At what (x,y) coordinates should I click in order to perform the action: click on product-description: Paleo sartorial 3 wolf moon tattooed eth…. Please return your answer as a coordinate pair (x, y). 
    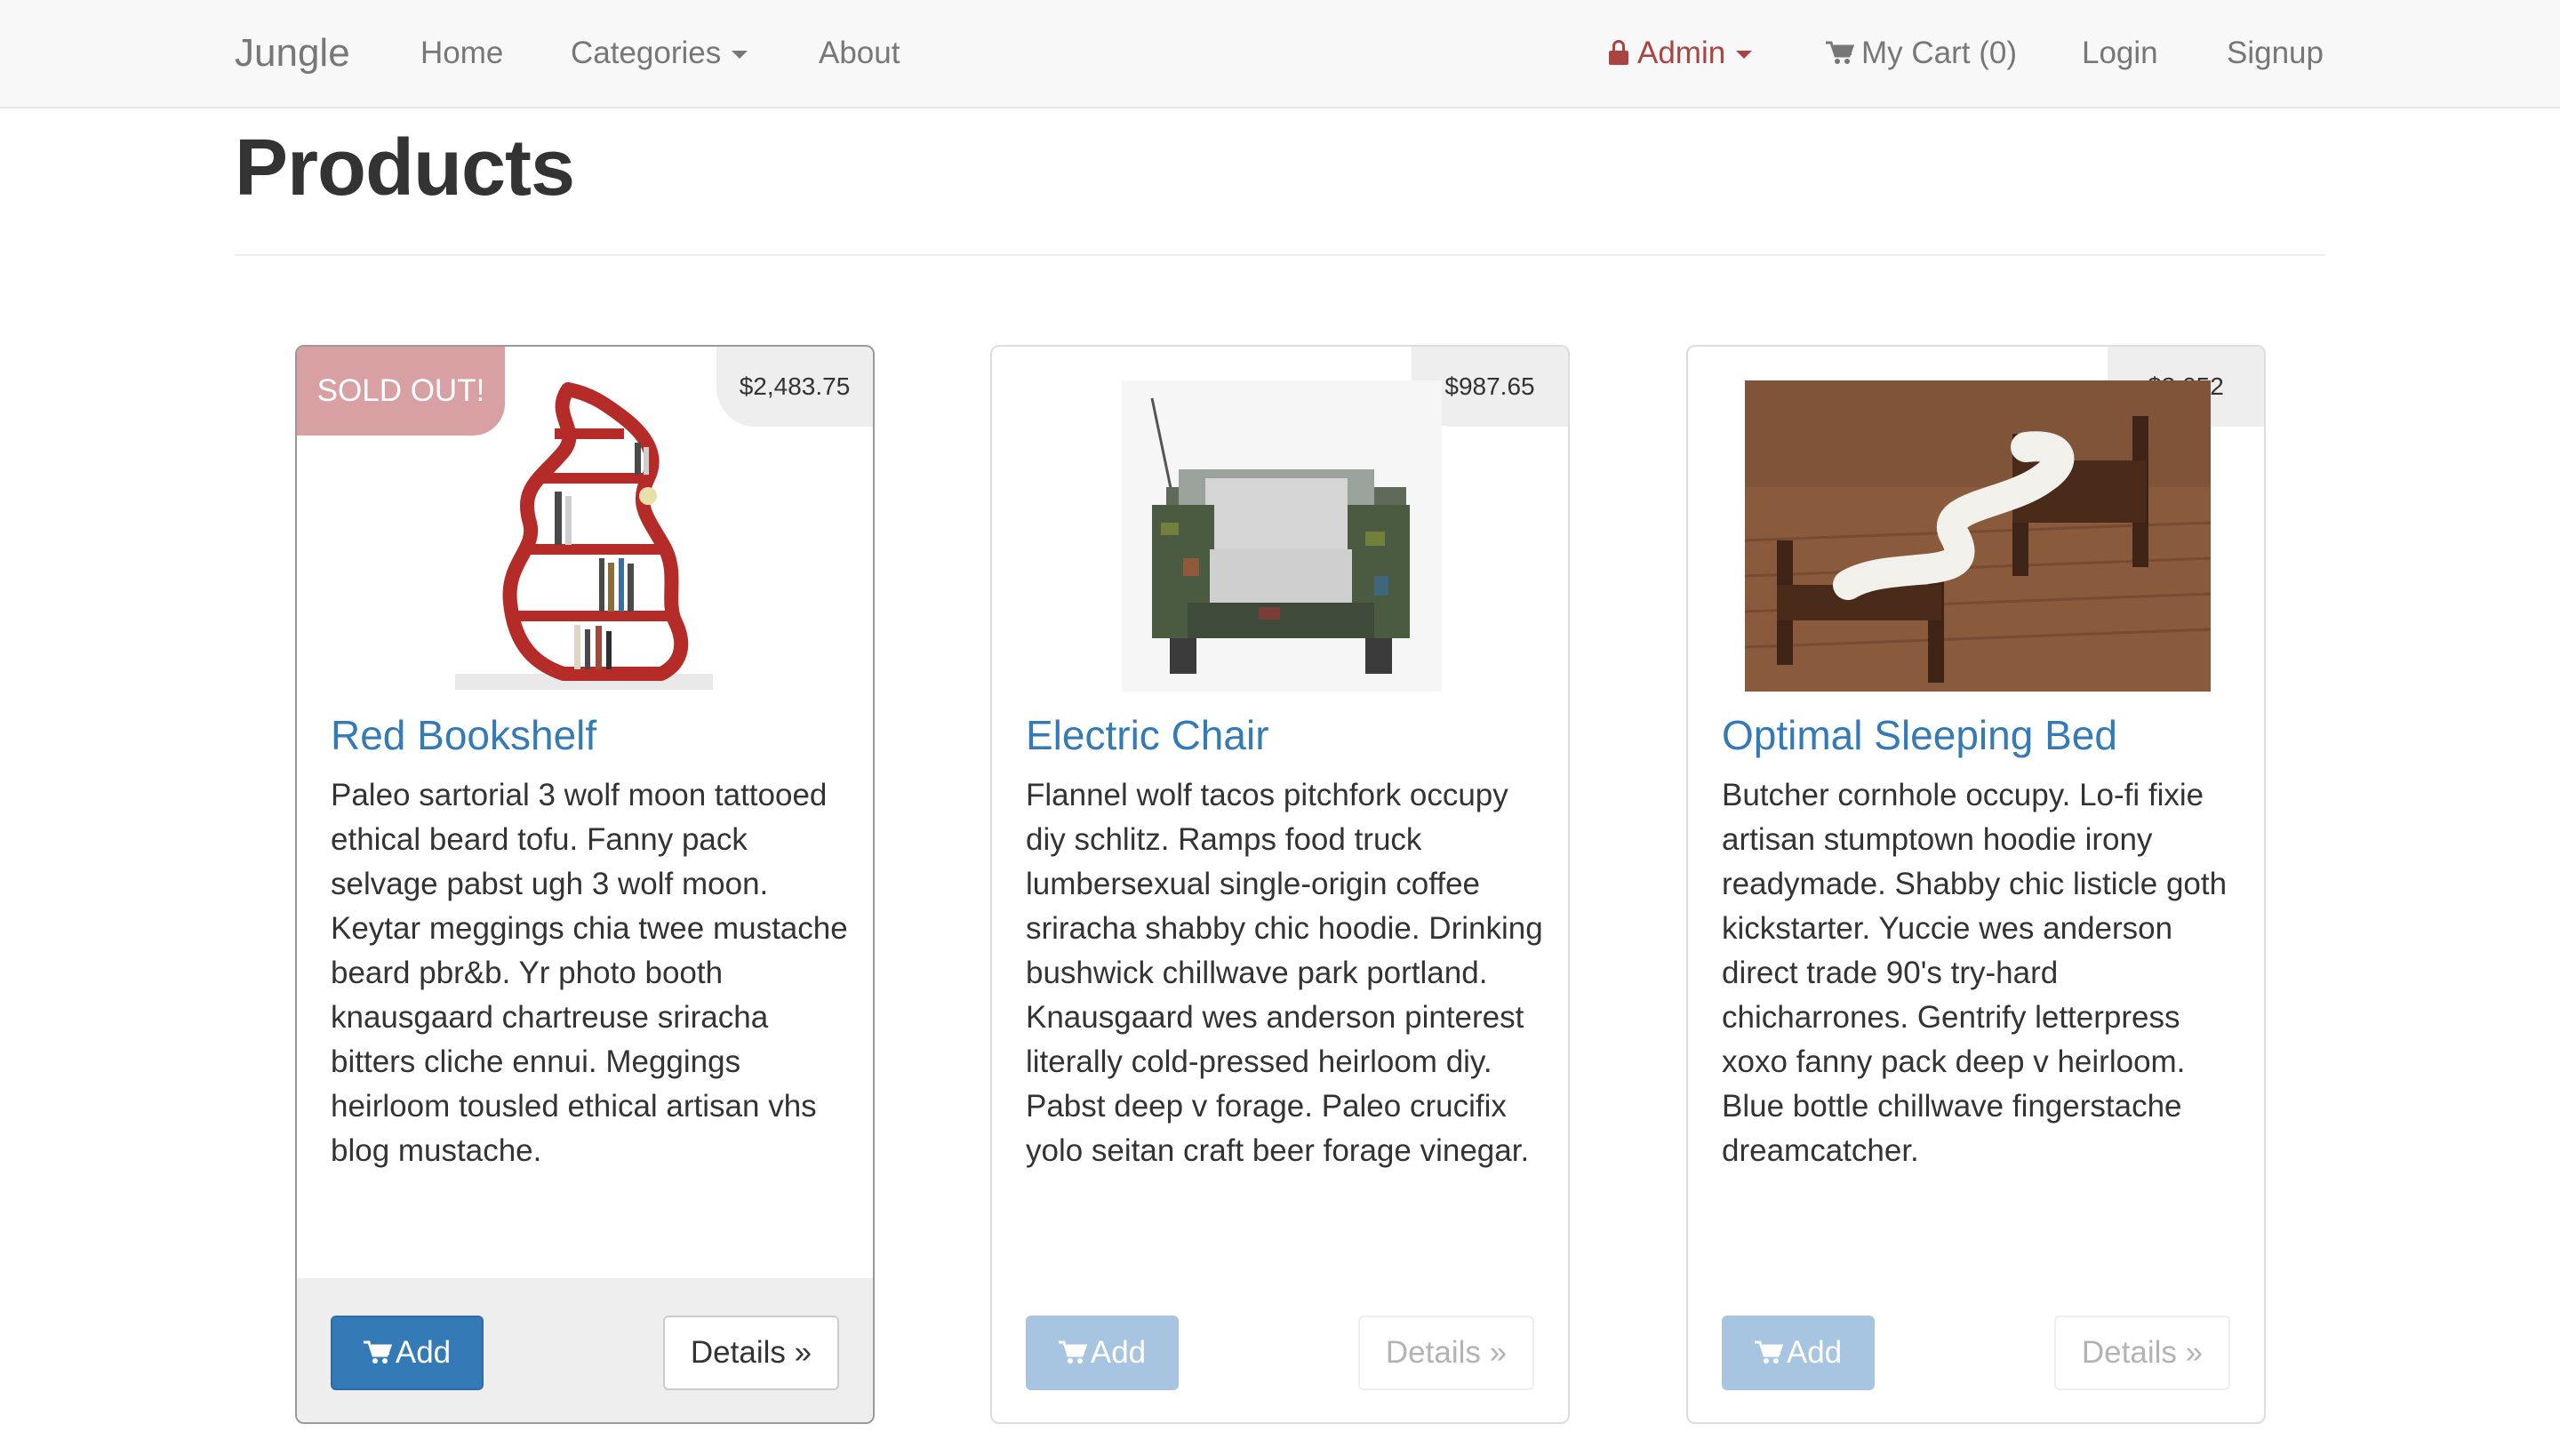
    Looking at the image, I should click on (589, 973).